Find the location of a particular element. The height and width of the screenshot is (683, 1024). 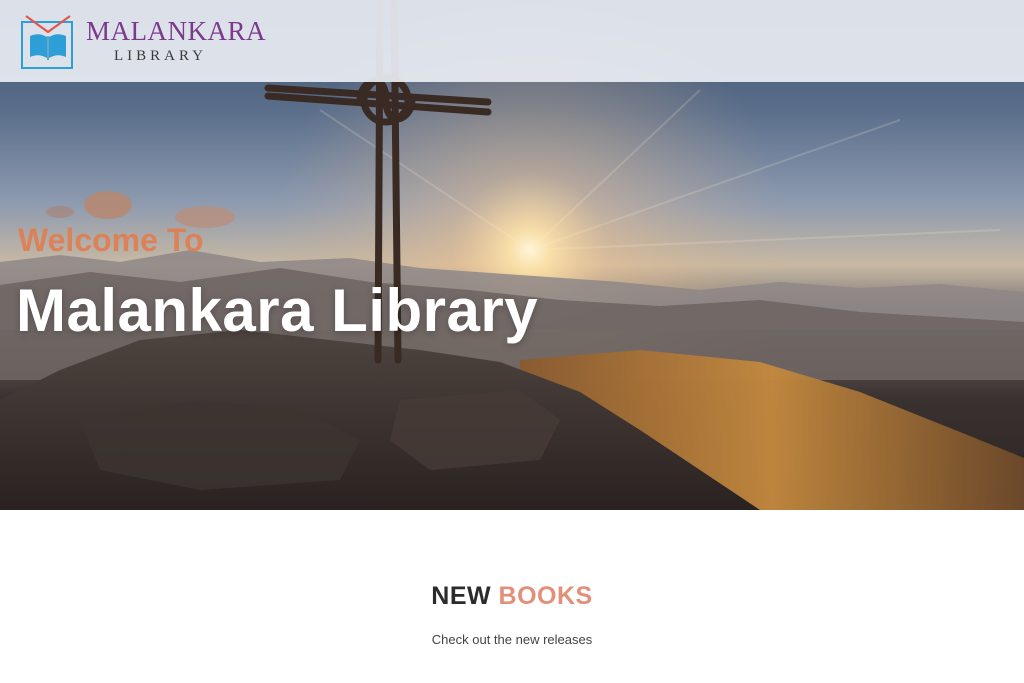

site-logo: MALANKARA LIBRARY is located at coordinates (143, 42).